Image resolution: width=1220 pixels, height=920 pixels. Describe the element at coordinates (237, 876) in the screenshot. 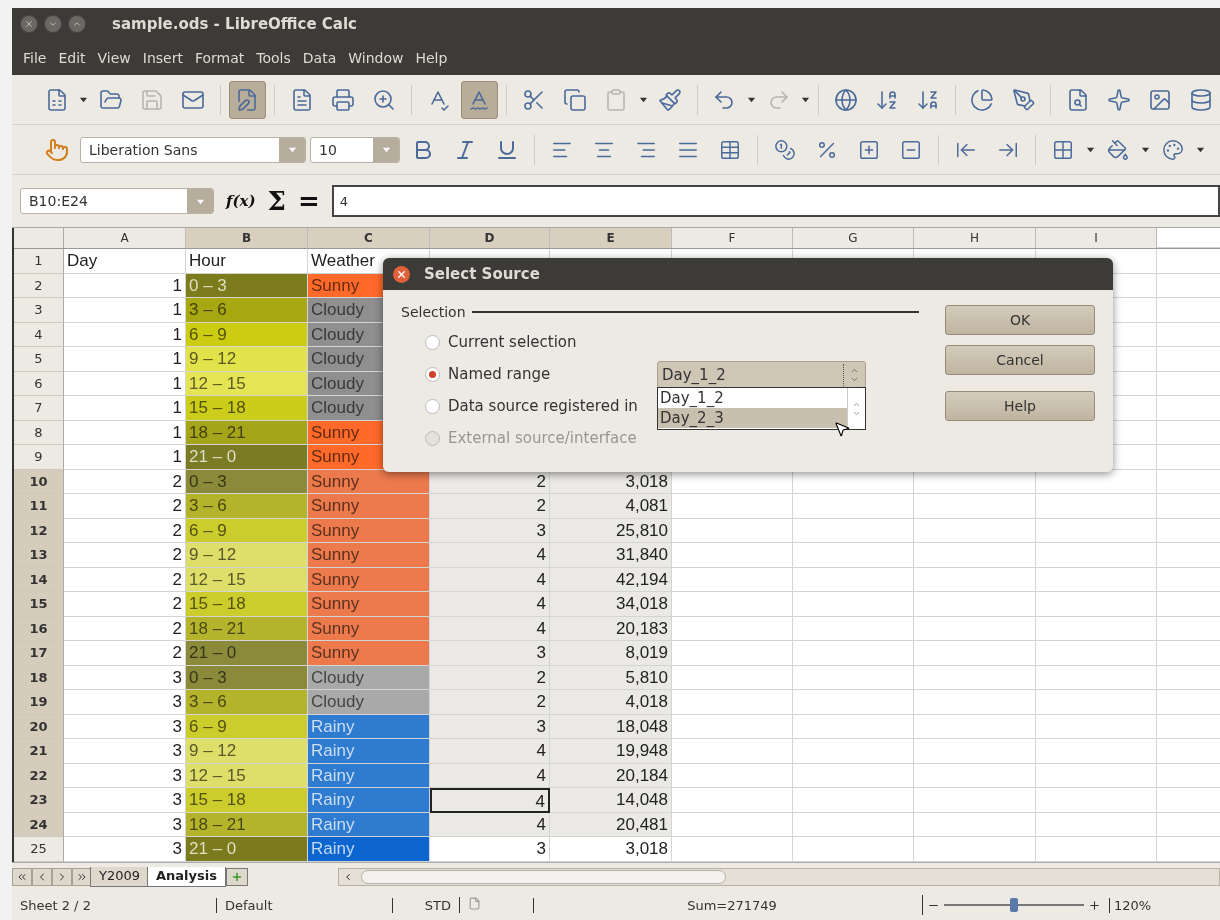

I see `add-sheet-button` at that location.